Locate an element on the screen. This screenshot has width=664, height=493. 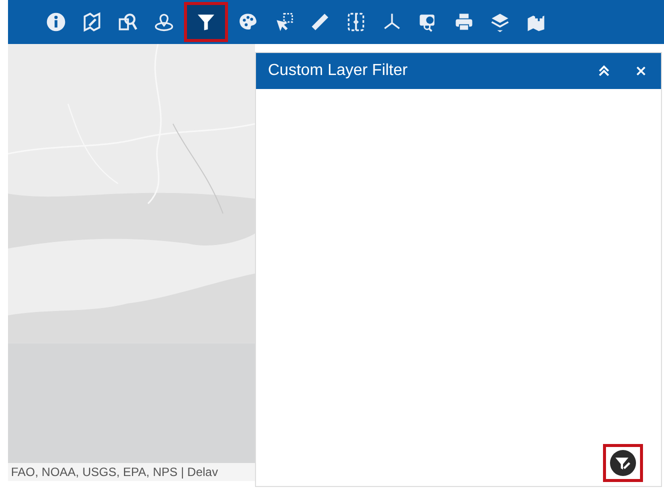
map-pencil-icon is located at coordinates (92, 22).